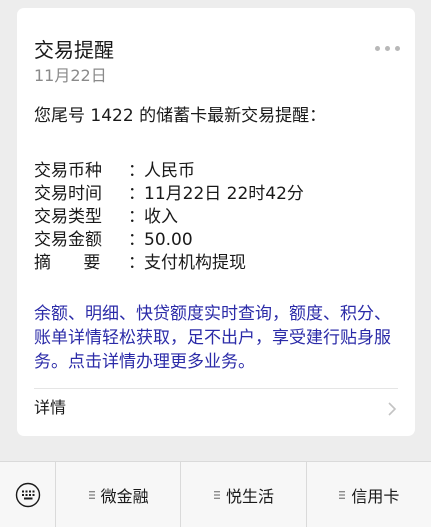 The width and height of the screenshot is (431, 527). What do you see at coordinates (124, 496) in the screenshot?
I see `menu-label: 微金融` at bounding box center [124, 496].